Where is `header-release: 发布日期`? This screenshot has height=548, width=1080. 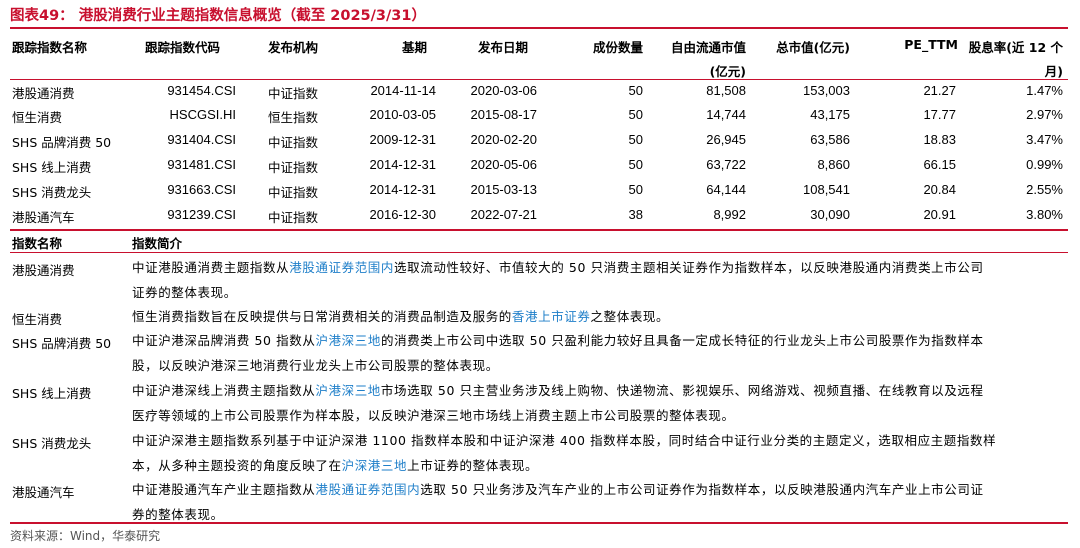
header-release: 发布日期 is located at coordinates (503, 47).